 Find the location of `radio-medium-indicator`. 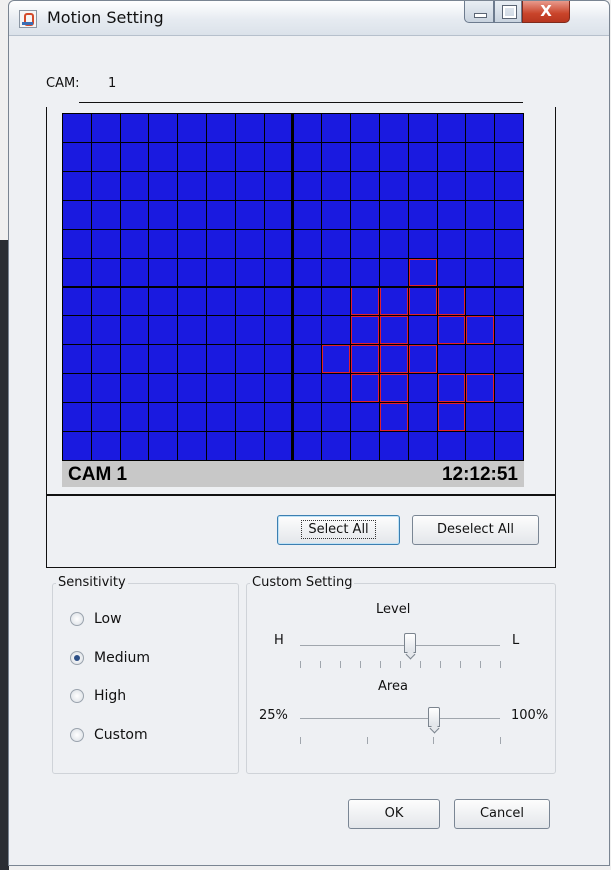

radio-medium-indicator is located at coordinates (77, 658).